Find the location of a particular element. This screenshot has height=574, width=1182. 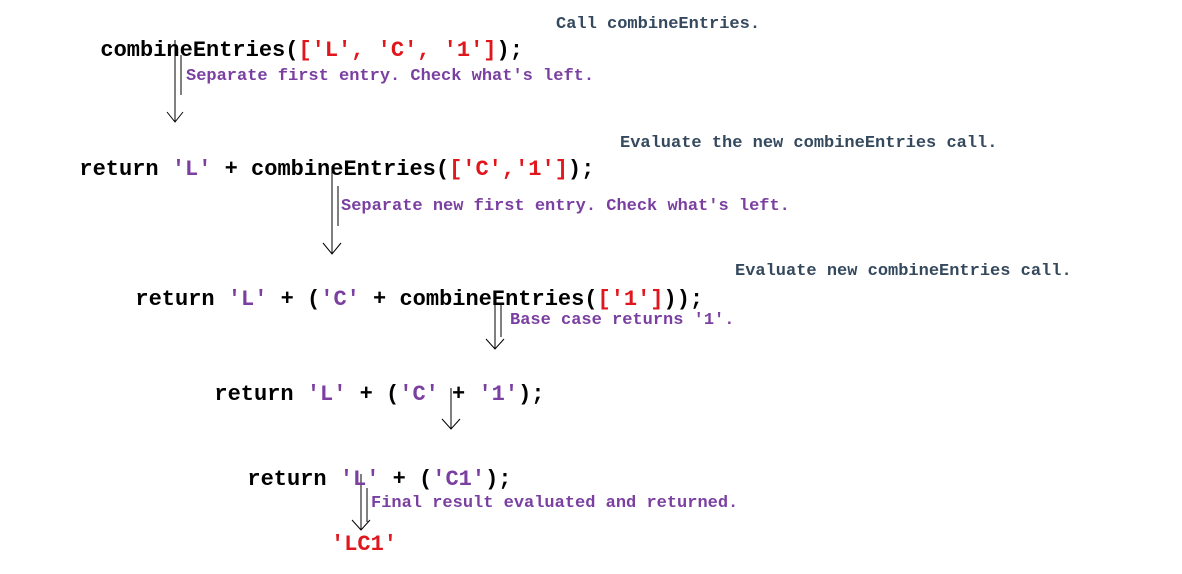

code-fragment: 'C1' is located at coordinates (459, 479).